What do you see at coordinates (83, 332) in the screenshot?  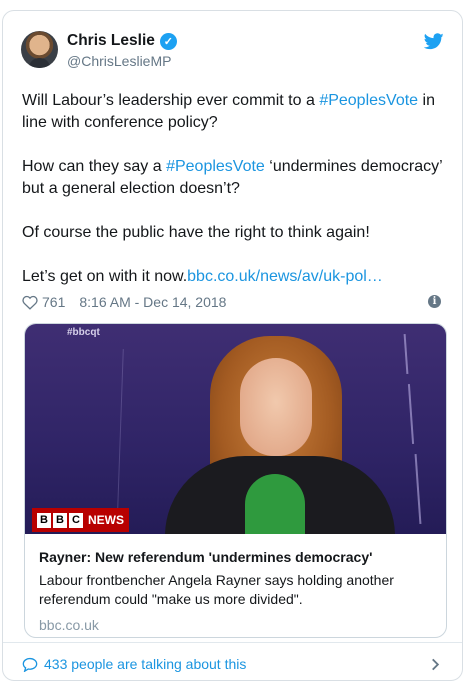 I see `image-hashtag-overlay: #bbcqt` at bounding box center [83, 332].